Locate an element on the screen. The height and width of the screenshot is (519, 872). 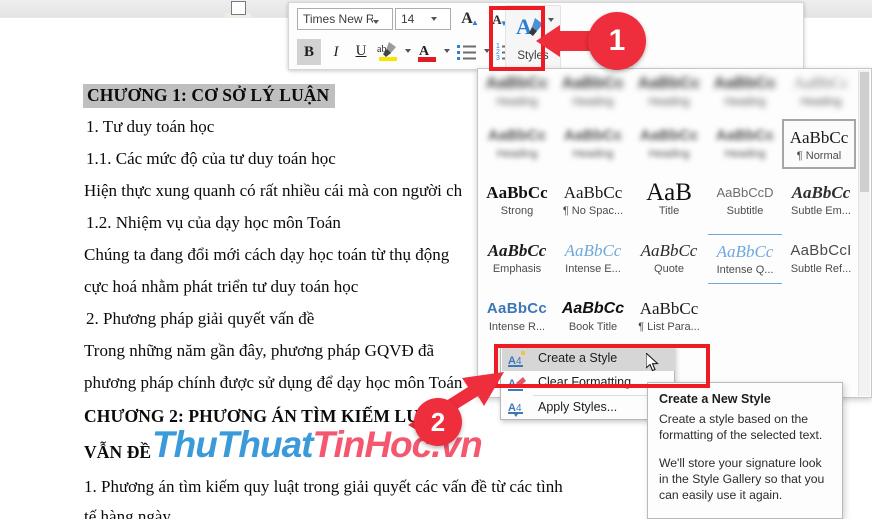
gallery-scrollbar-thumb is located at coordinates (864, 132).